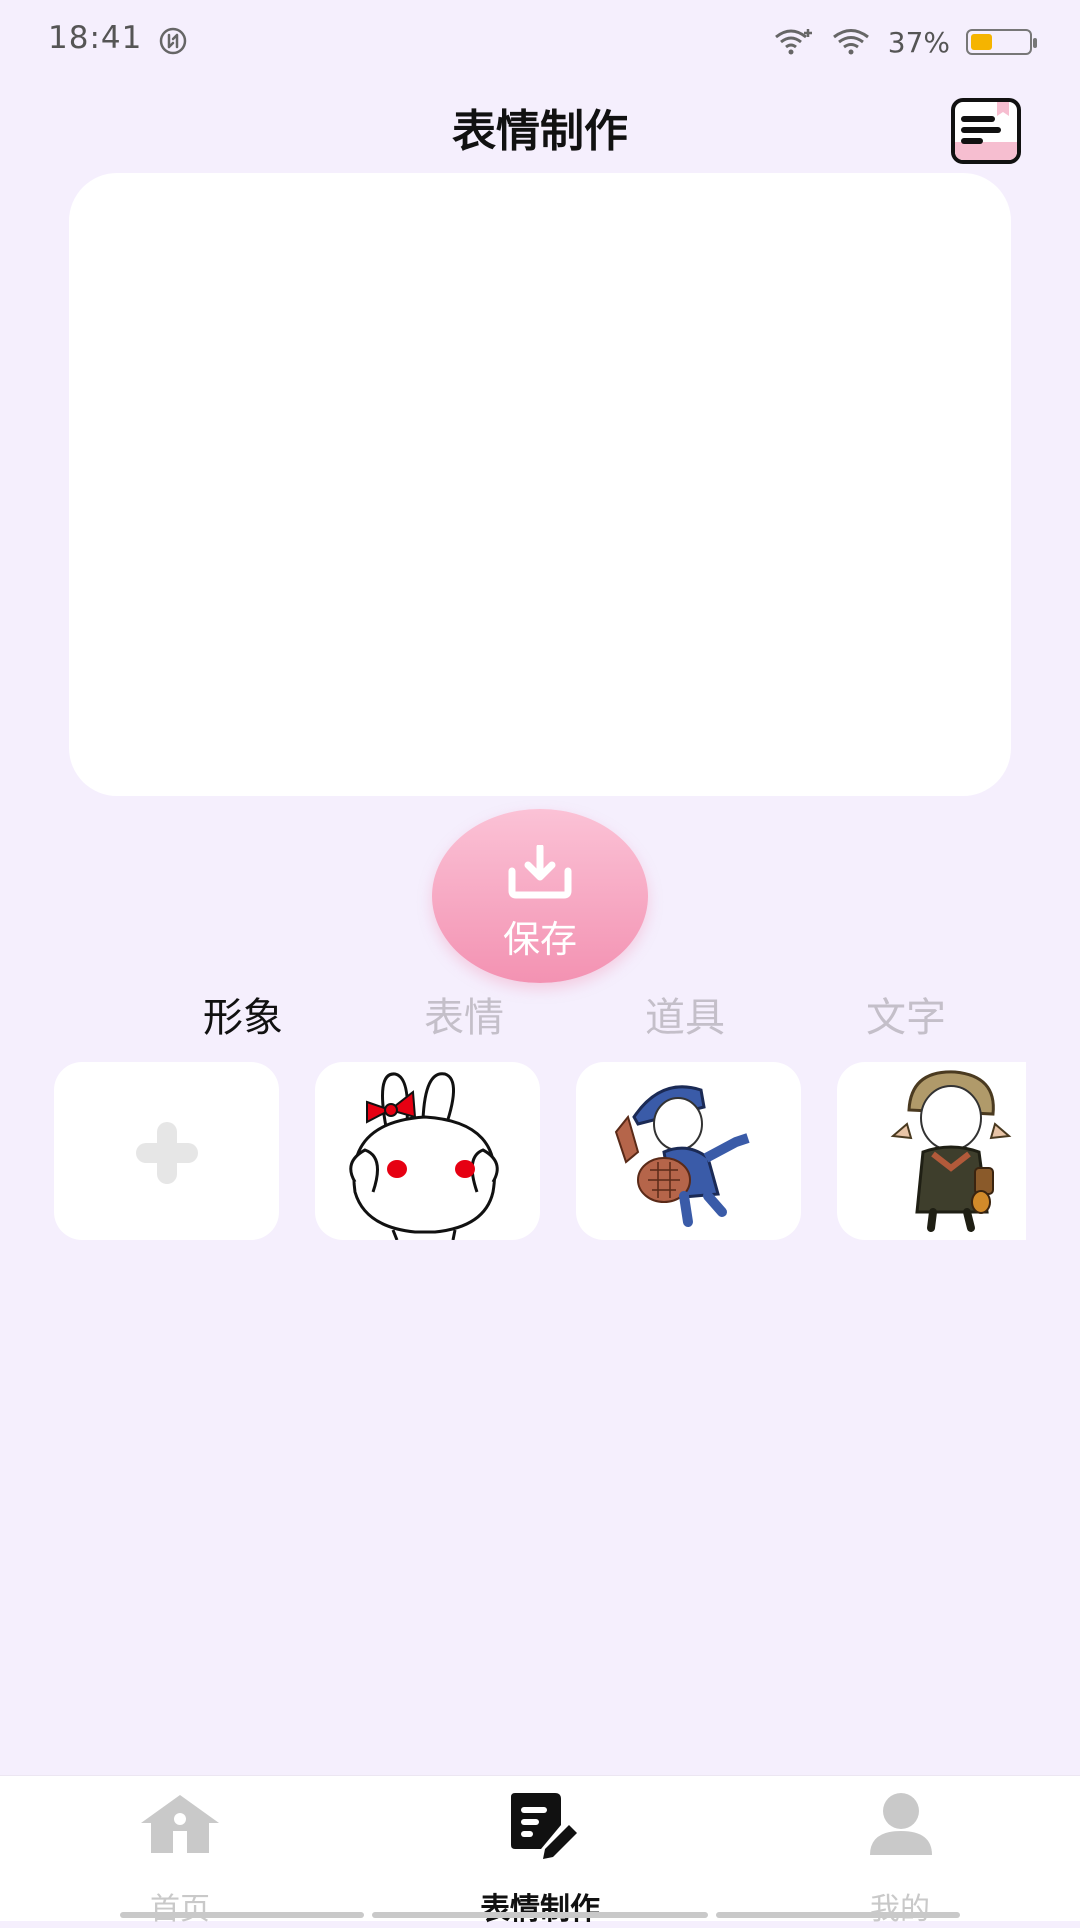 This screenshot has height=1928, width=1080. What do you see at coordinates (682, 1156) in the screenshot?
I see `blue-hat-character-image` at bounding box center [682, 1156].